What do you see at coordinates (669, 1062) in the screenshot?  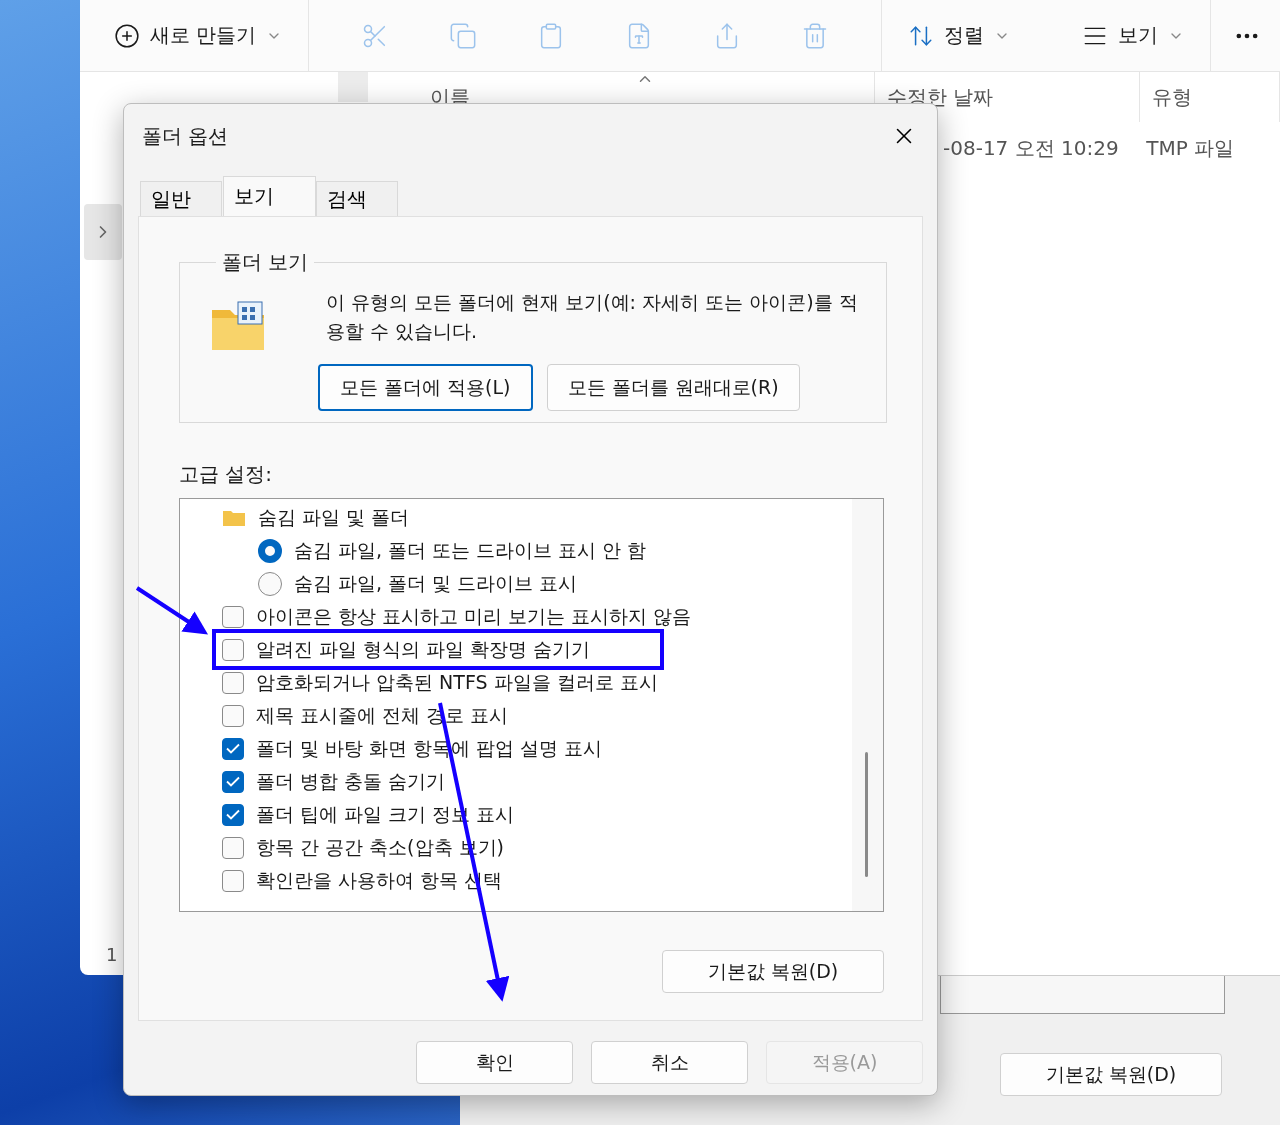 I see `dialog-button: 취소` at bounding box center [669, 1062].